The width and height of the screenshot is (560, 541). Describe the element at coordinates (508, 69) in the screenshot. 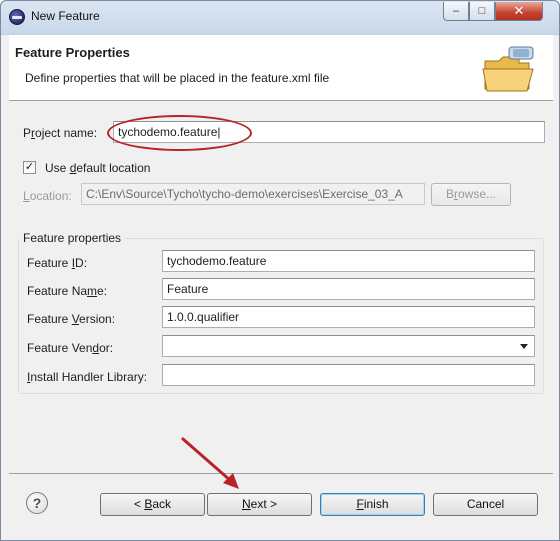

I see `folder-icon` at that location.